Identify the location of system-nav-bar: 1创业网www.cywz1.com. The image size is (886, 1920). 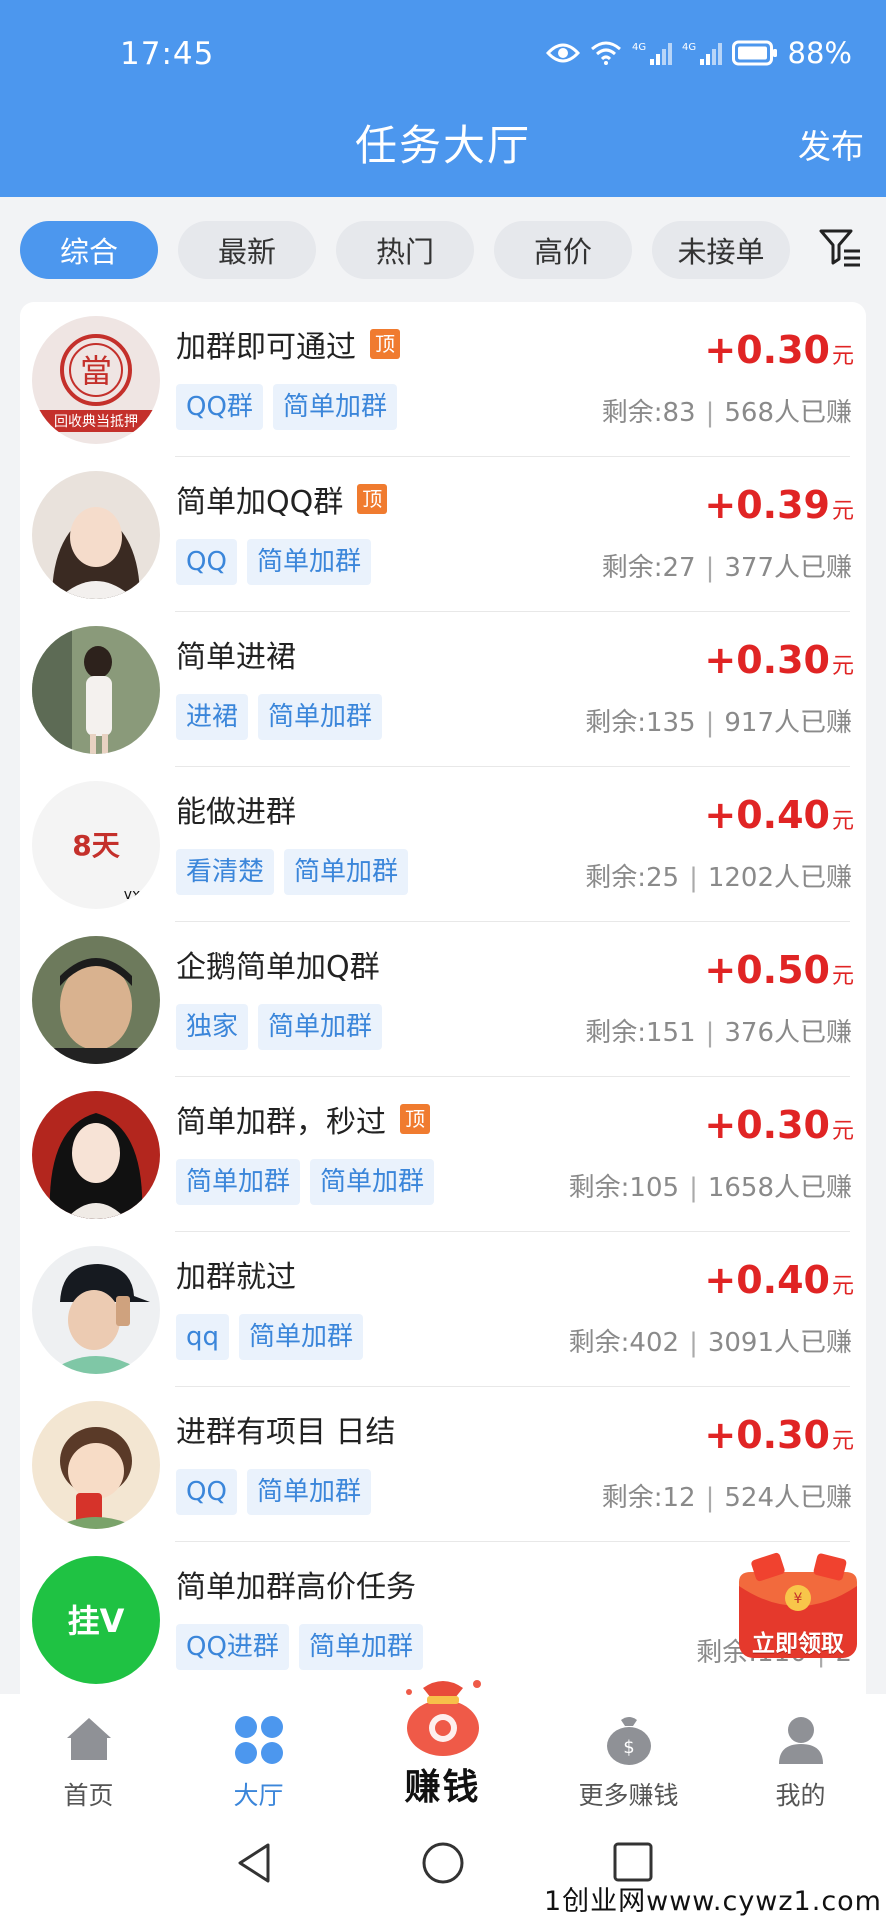
(443, 1869).